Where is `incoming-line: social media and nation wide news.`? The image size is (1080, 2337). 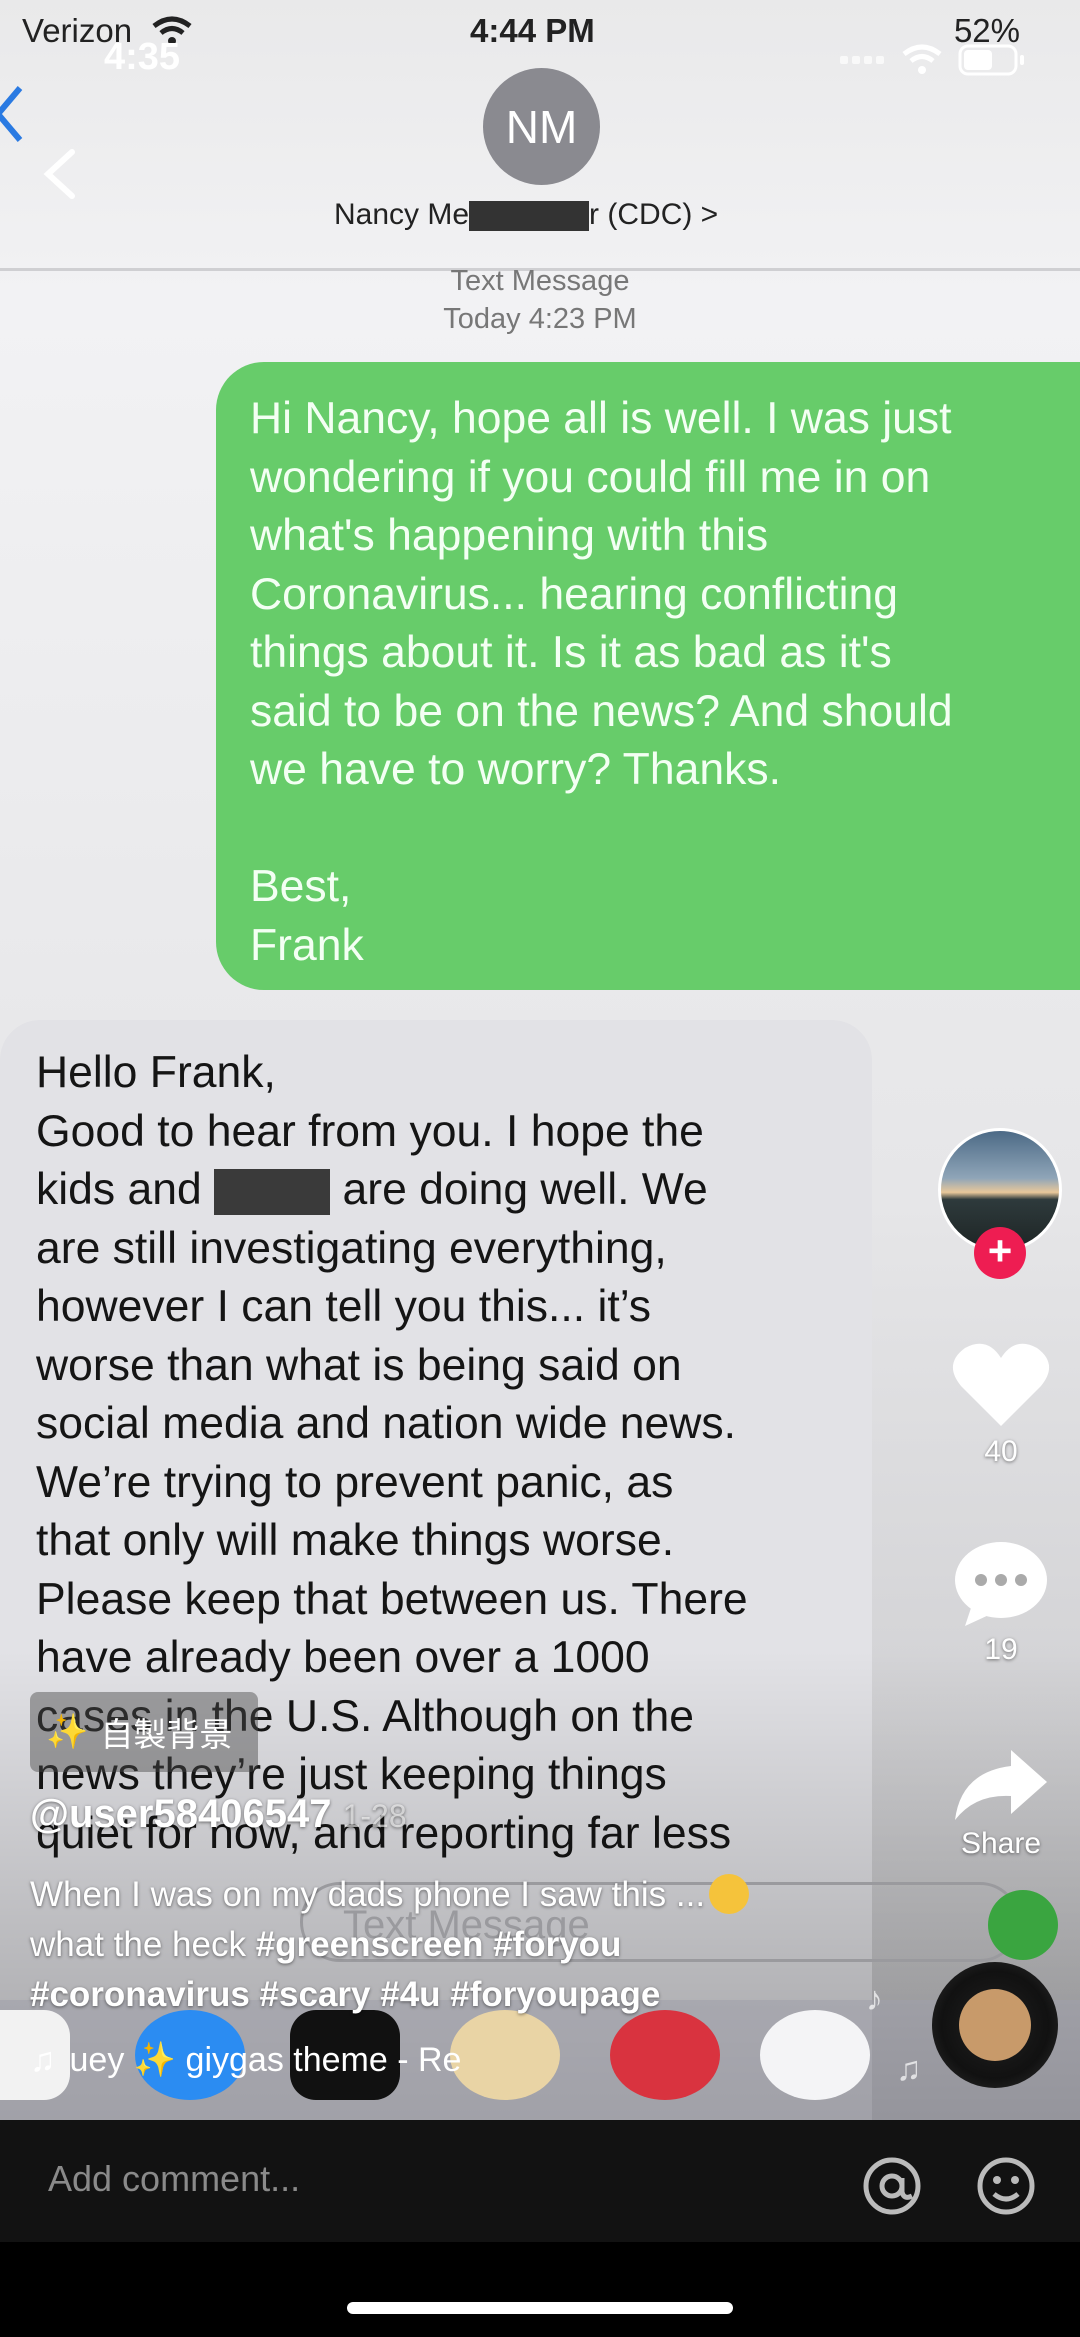
incoming-line: social media and nation wide news. is located at coordinates (386, 1423).